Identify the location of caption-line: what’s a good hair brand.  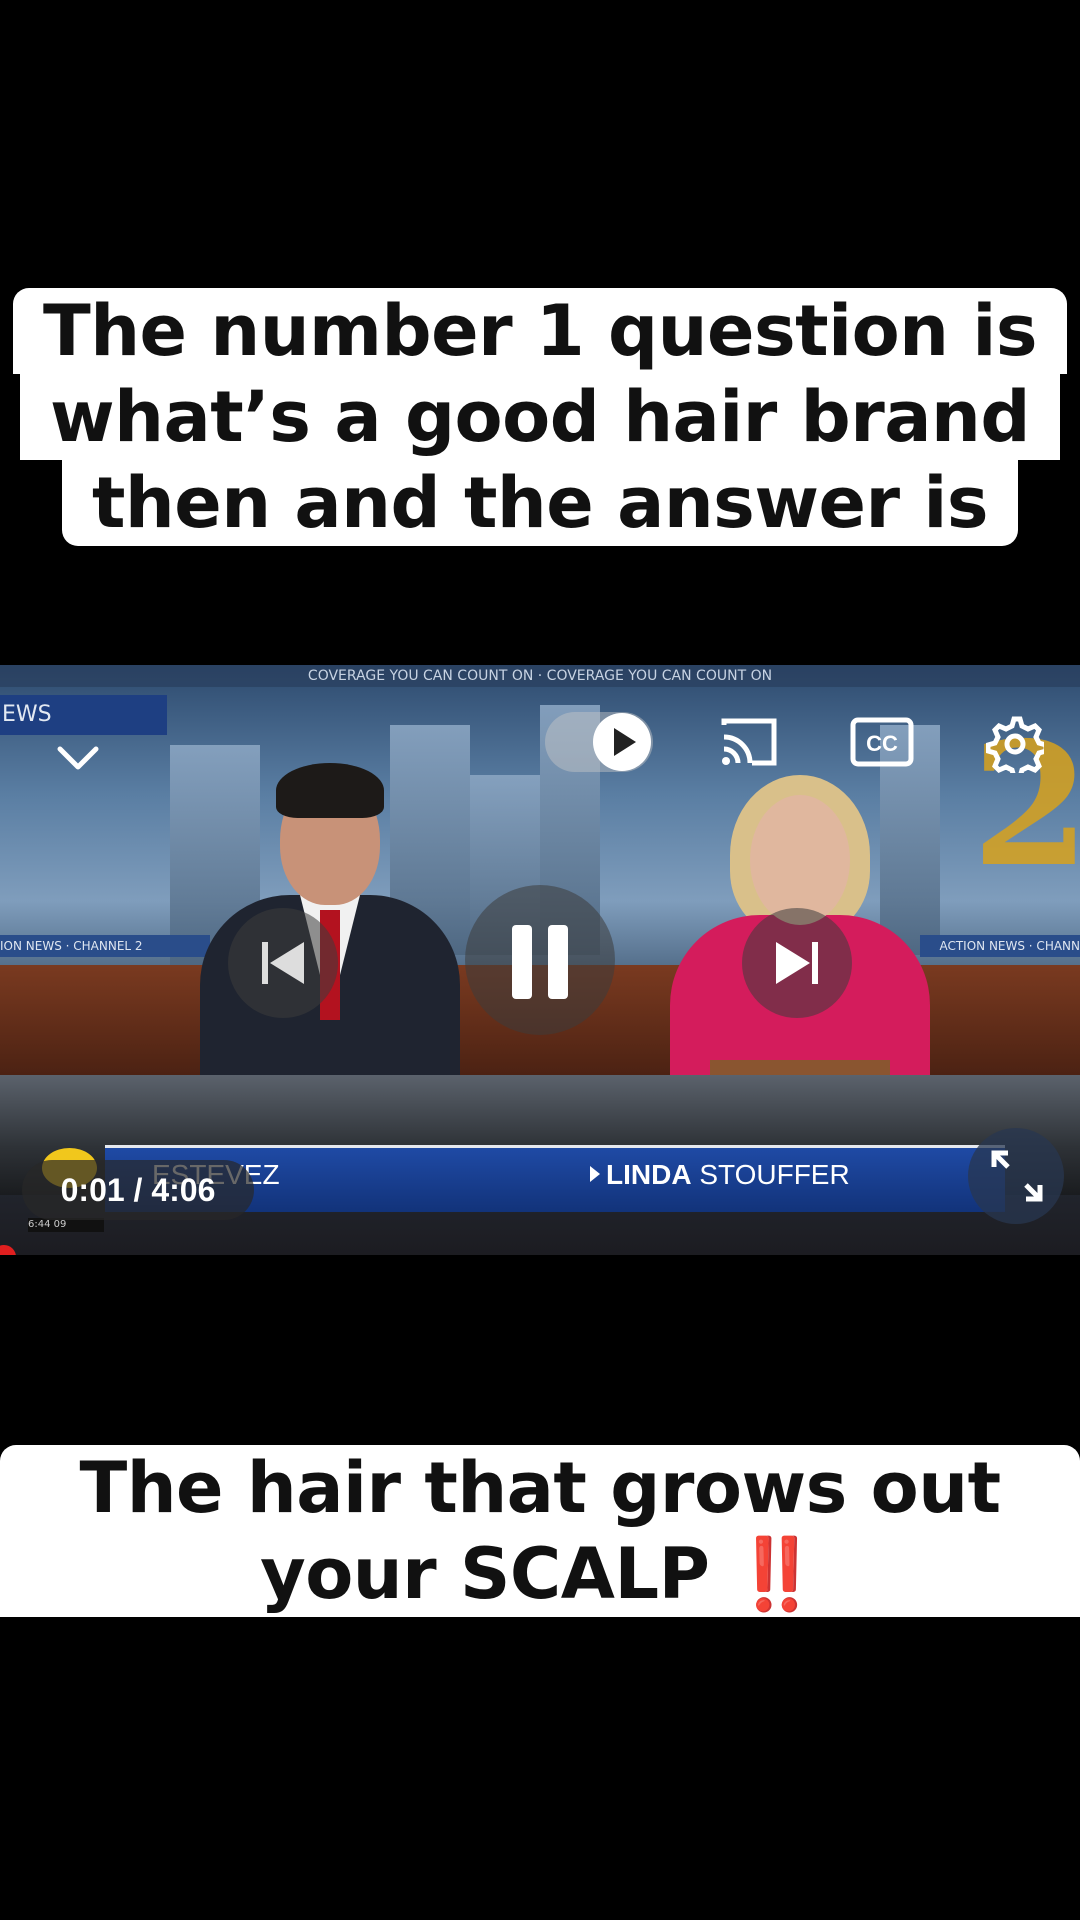
(540, 417).